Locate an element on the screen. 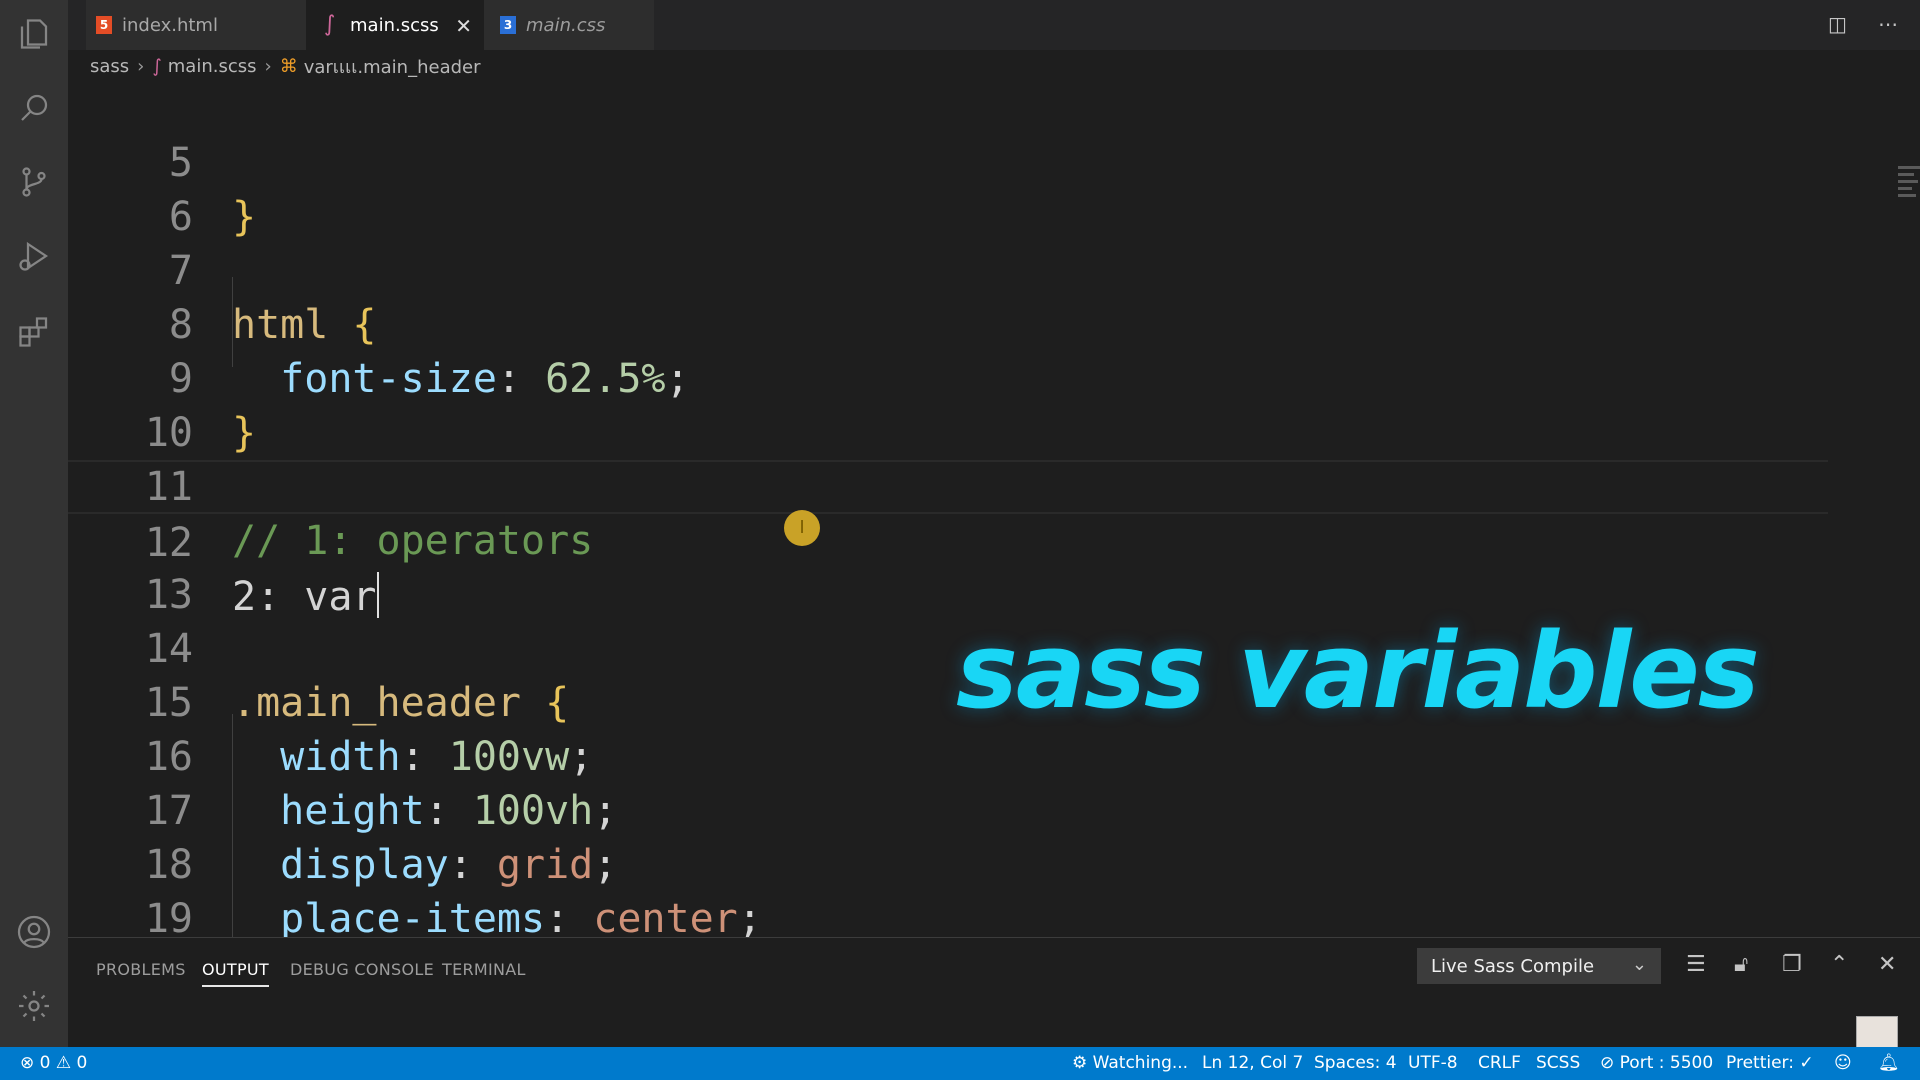 Image resolution: width=1920 pixels, height=1080 pixels. language-mode: SCSS is located at coordinates (1558, 1063).